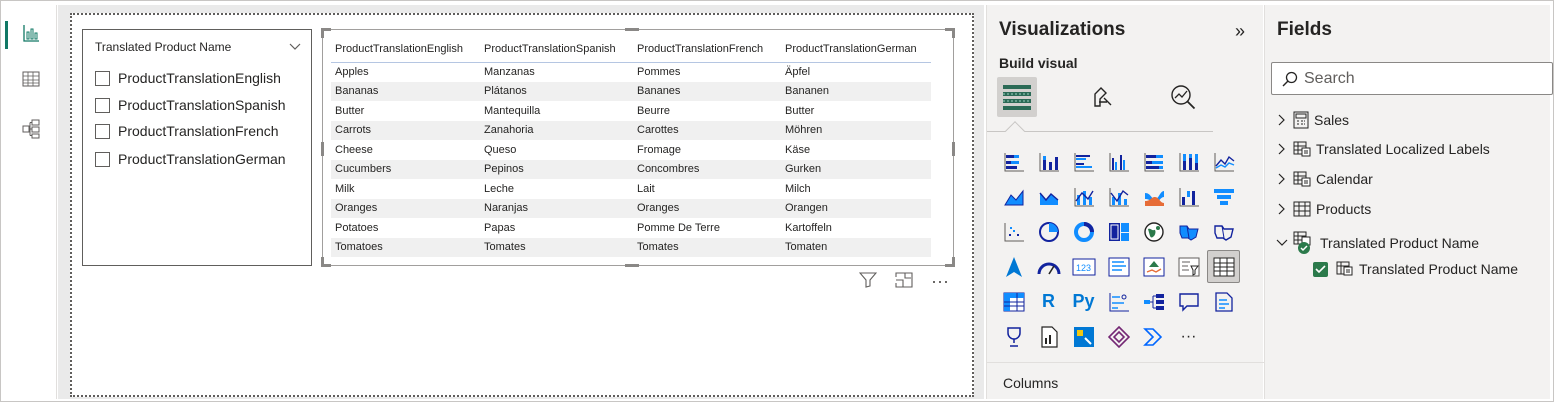 This screenshot has width=1554, height=402. What do you see at coordinates (1188, 336) in the screenshot?
I see `more-visuals-icon: ···` at bounding box center [1188, 336].